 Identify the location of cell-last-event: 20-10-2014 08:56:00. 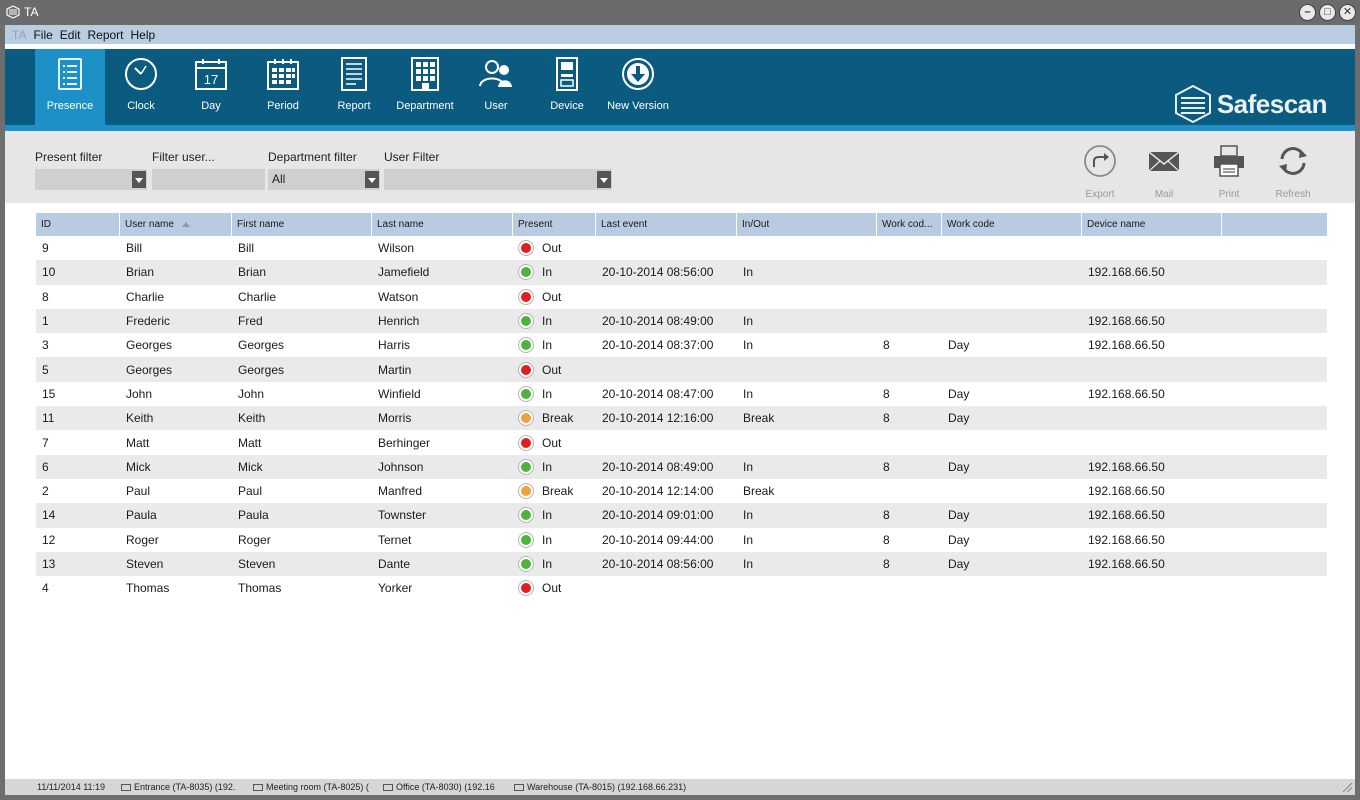
(658, 564).